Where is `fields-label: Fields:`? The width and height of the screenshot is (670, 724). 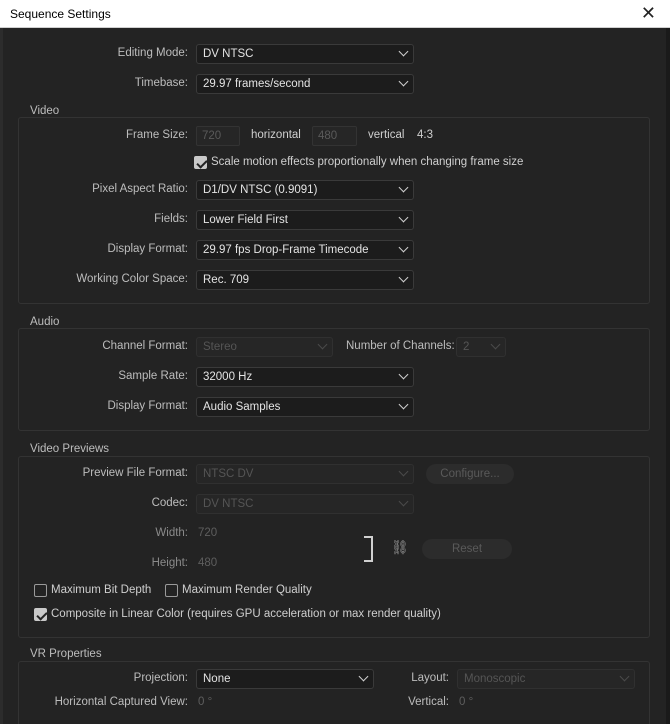 fields-label: Fields: is located at coordinates (171, 219).